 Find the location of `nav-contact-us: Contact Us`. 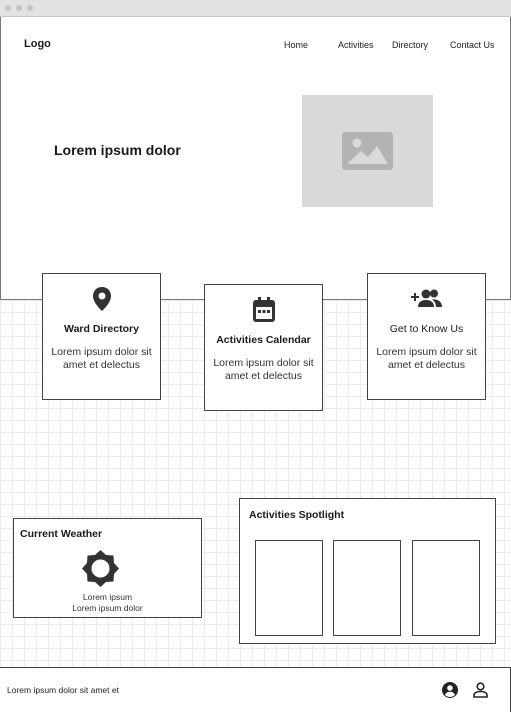

nav-contact-us: Contact Us is located at coordinates (472, 45).